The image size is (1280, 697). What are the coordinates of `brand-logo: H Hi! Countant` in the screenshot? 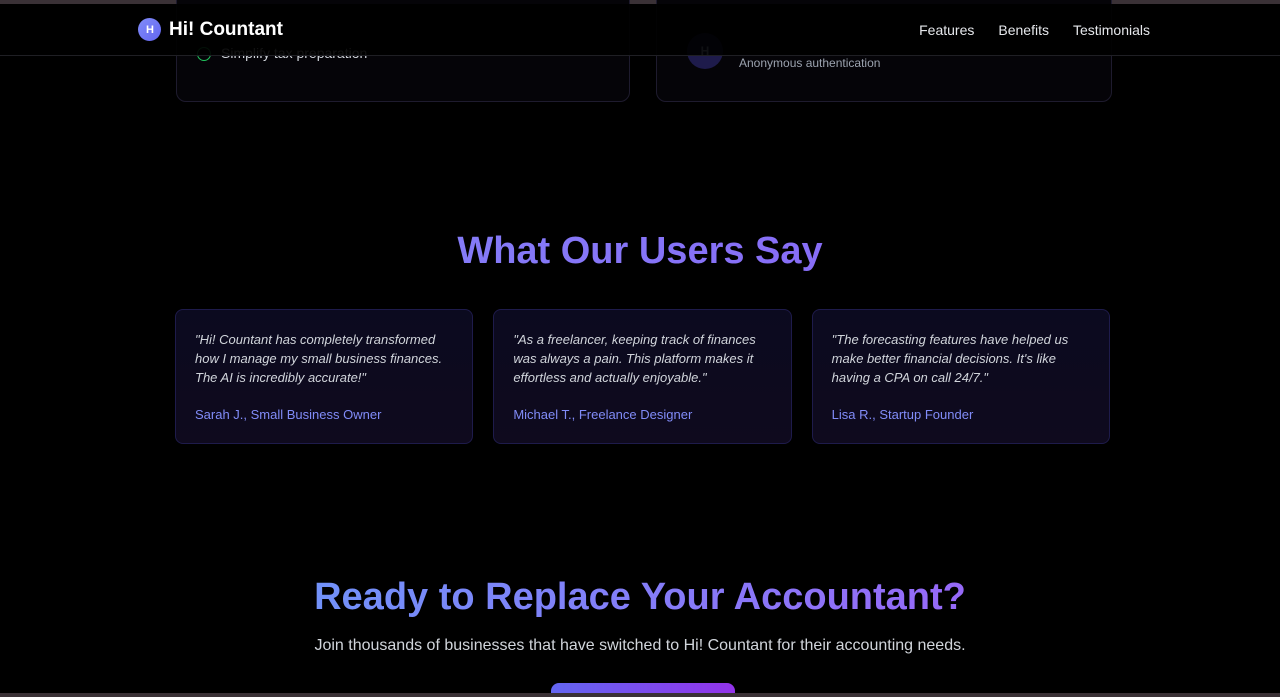 It's located at (210, 29).